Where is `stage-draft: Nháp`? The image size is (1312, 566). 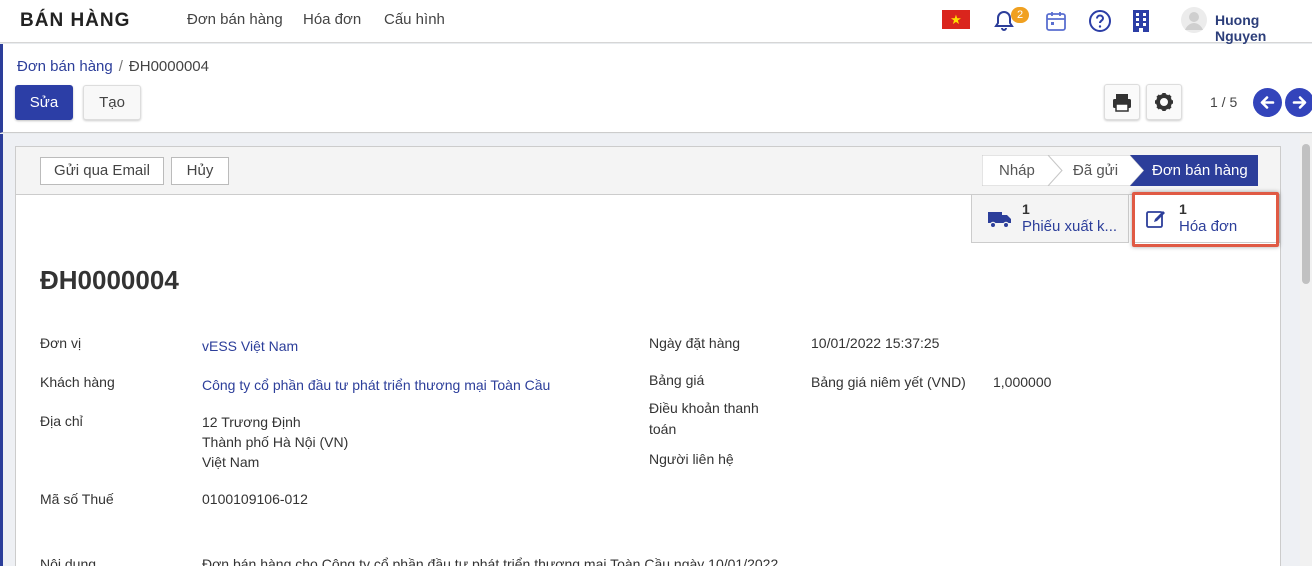 stage-draft: Nháp is located at coordinates (1017, 170).